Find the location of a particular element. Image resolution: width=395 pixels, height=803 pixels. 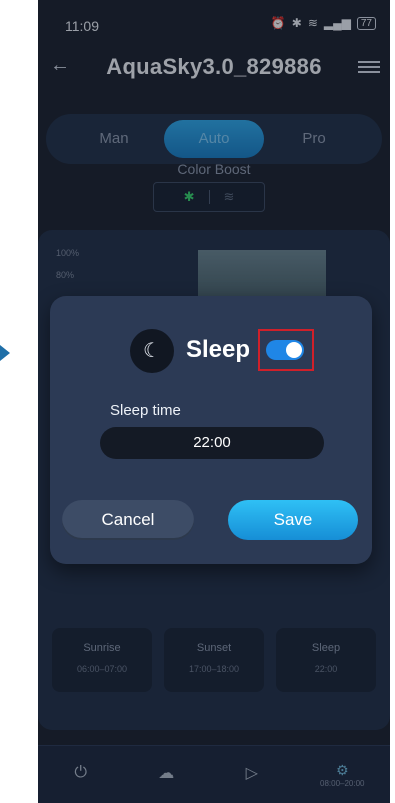

moon-icon: ☾ is located at coordinates (152, 351).